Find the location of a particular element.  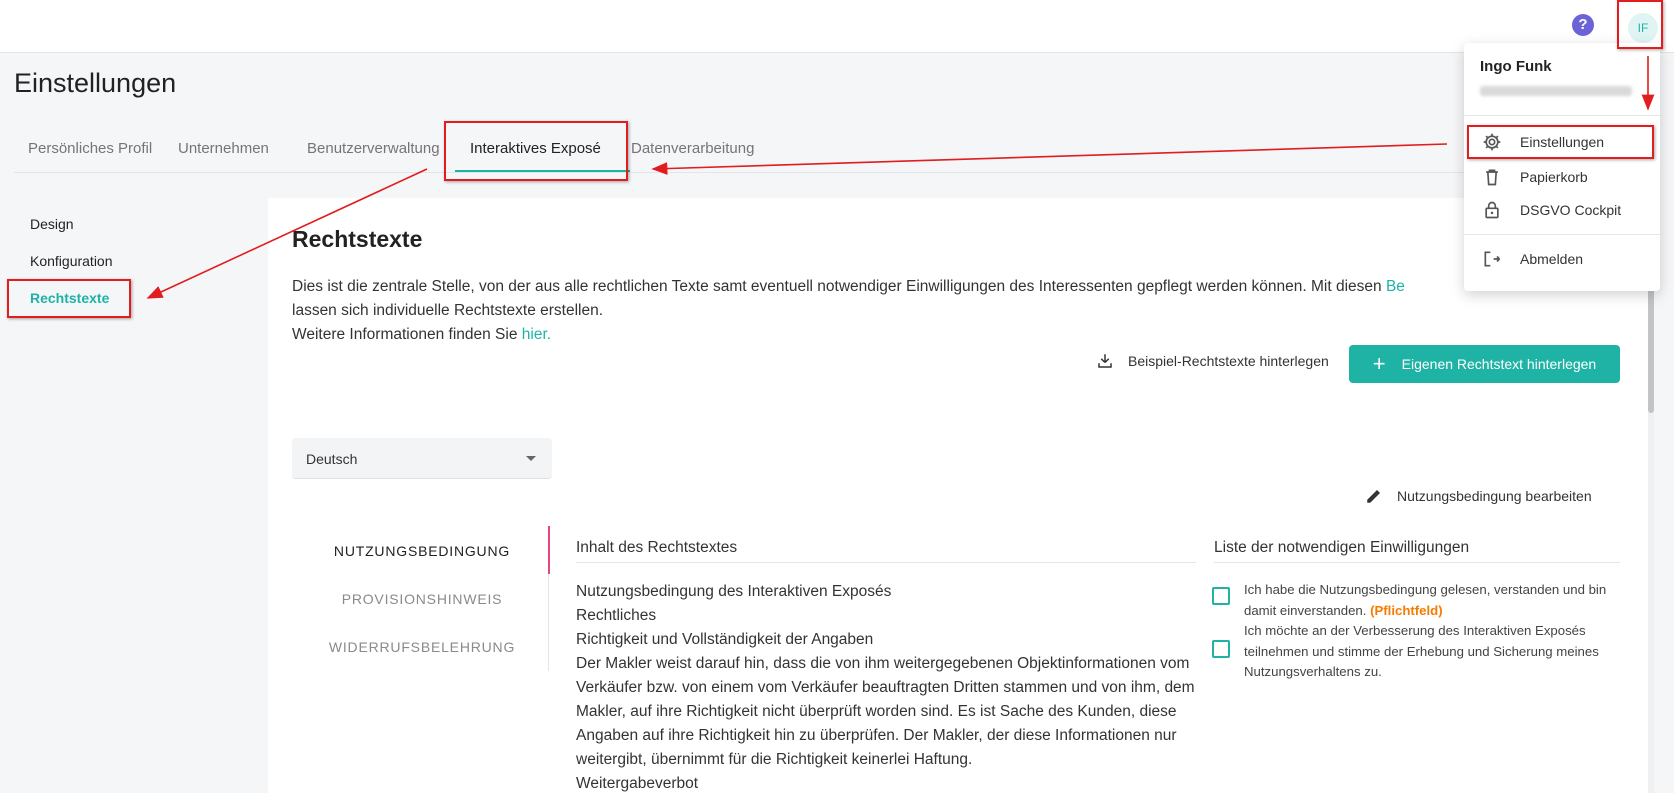

menu-item-logout: Abmelden is located at coordinates (1532, 259).